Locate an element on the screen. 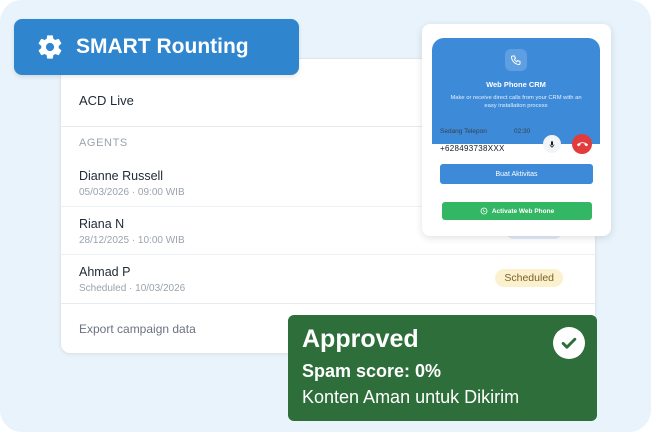 This screenshot has width=651, height=432. activate-web-phone-label: Activate Web Phone is located at coordinates (523, 211).